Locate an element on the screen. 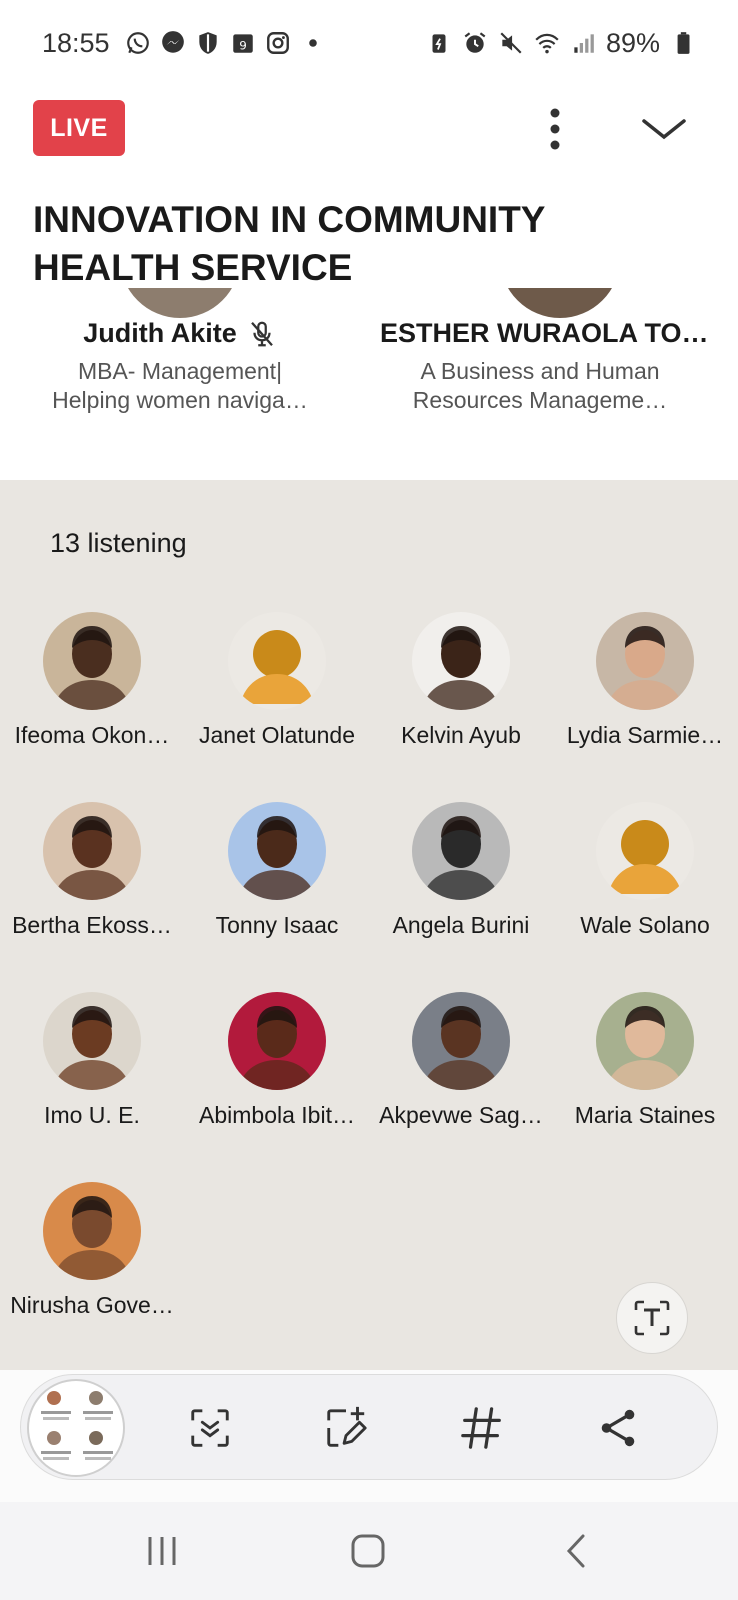 This screenshot has width=738, height=1600. svg-text: 9 is located at coordinates (243, 46).